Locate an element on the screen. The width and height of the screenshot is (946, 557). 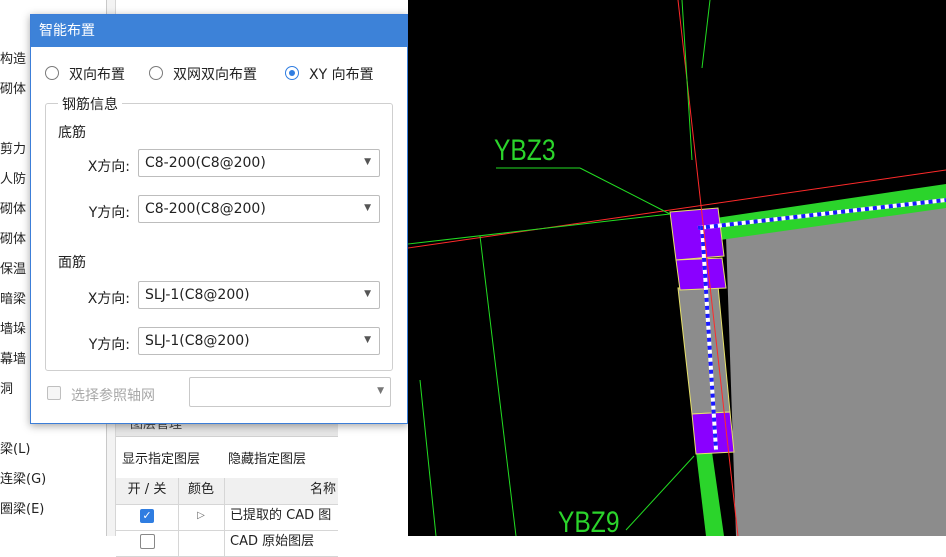
sidebar-item-opening: 洞 is located at coordinates (6, 387).